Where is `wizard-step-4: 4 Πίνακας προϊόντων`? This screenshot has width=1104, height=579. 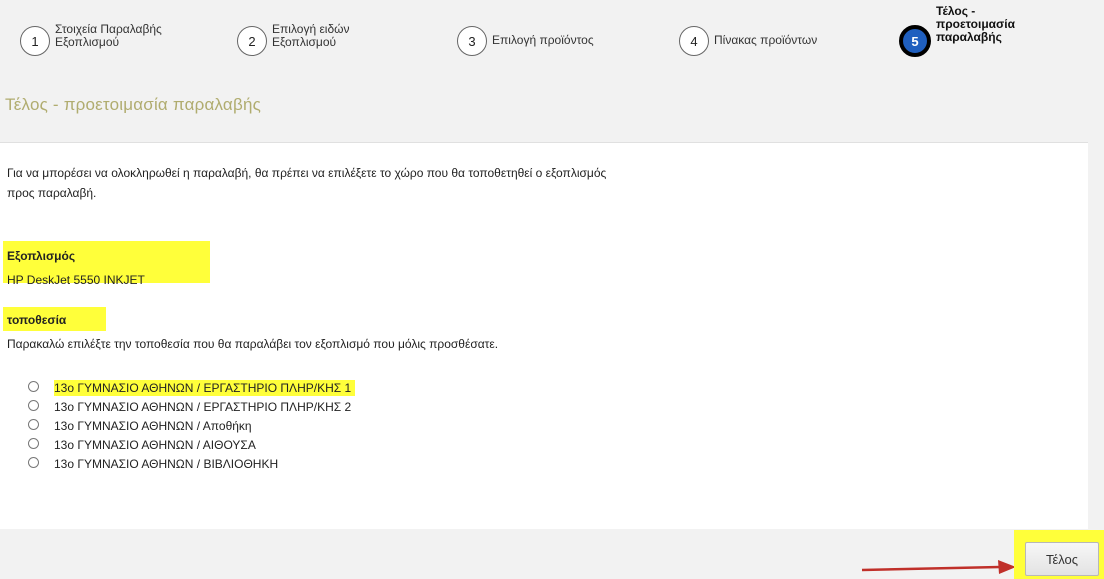
wizard-step-4: 4 Πίνακας προϊόντων is located at coordinates (766, 41).